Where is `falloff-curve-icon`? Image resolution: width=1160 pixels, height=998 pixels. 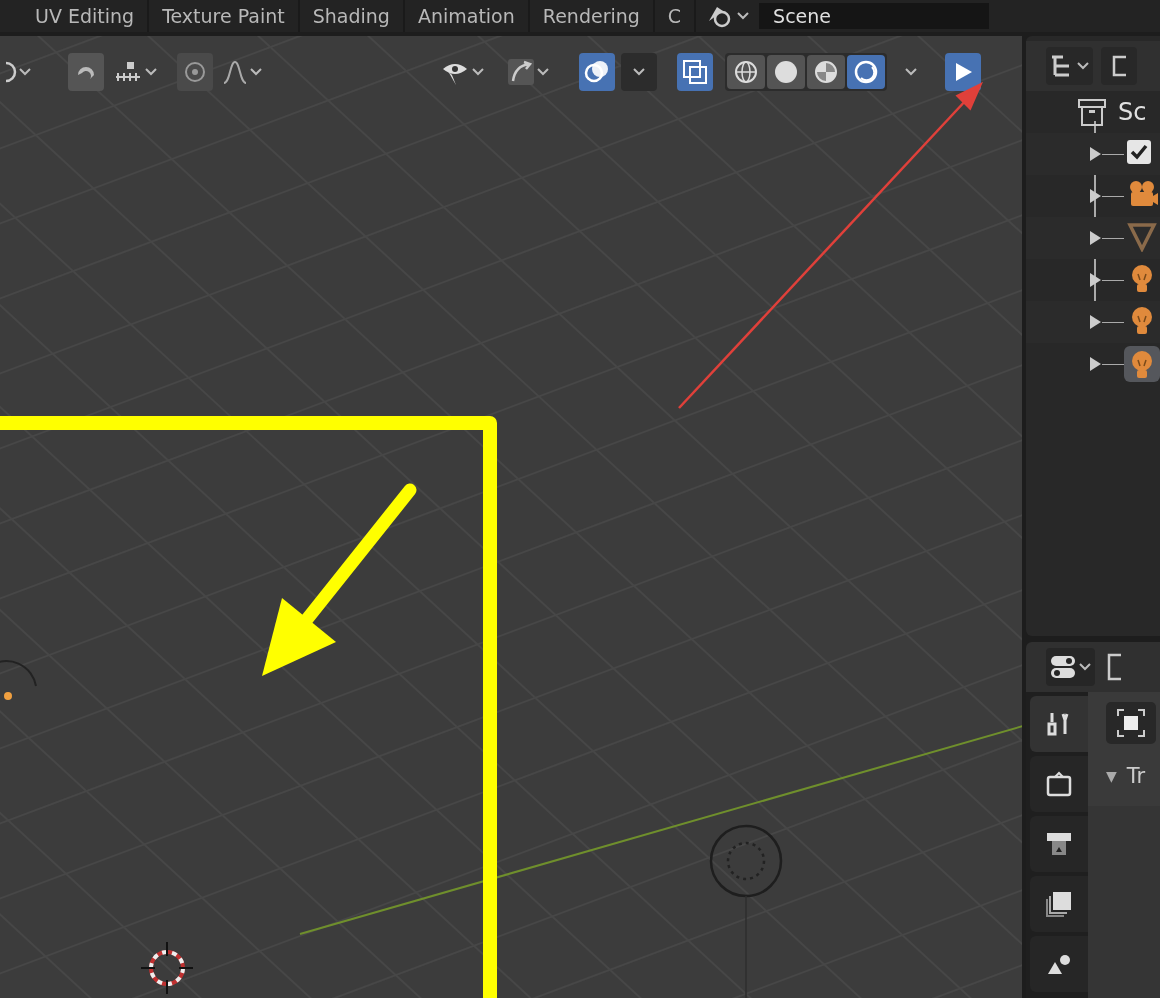
falloff-curve-icon is located at coordinates (235, 72).